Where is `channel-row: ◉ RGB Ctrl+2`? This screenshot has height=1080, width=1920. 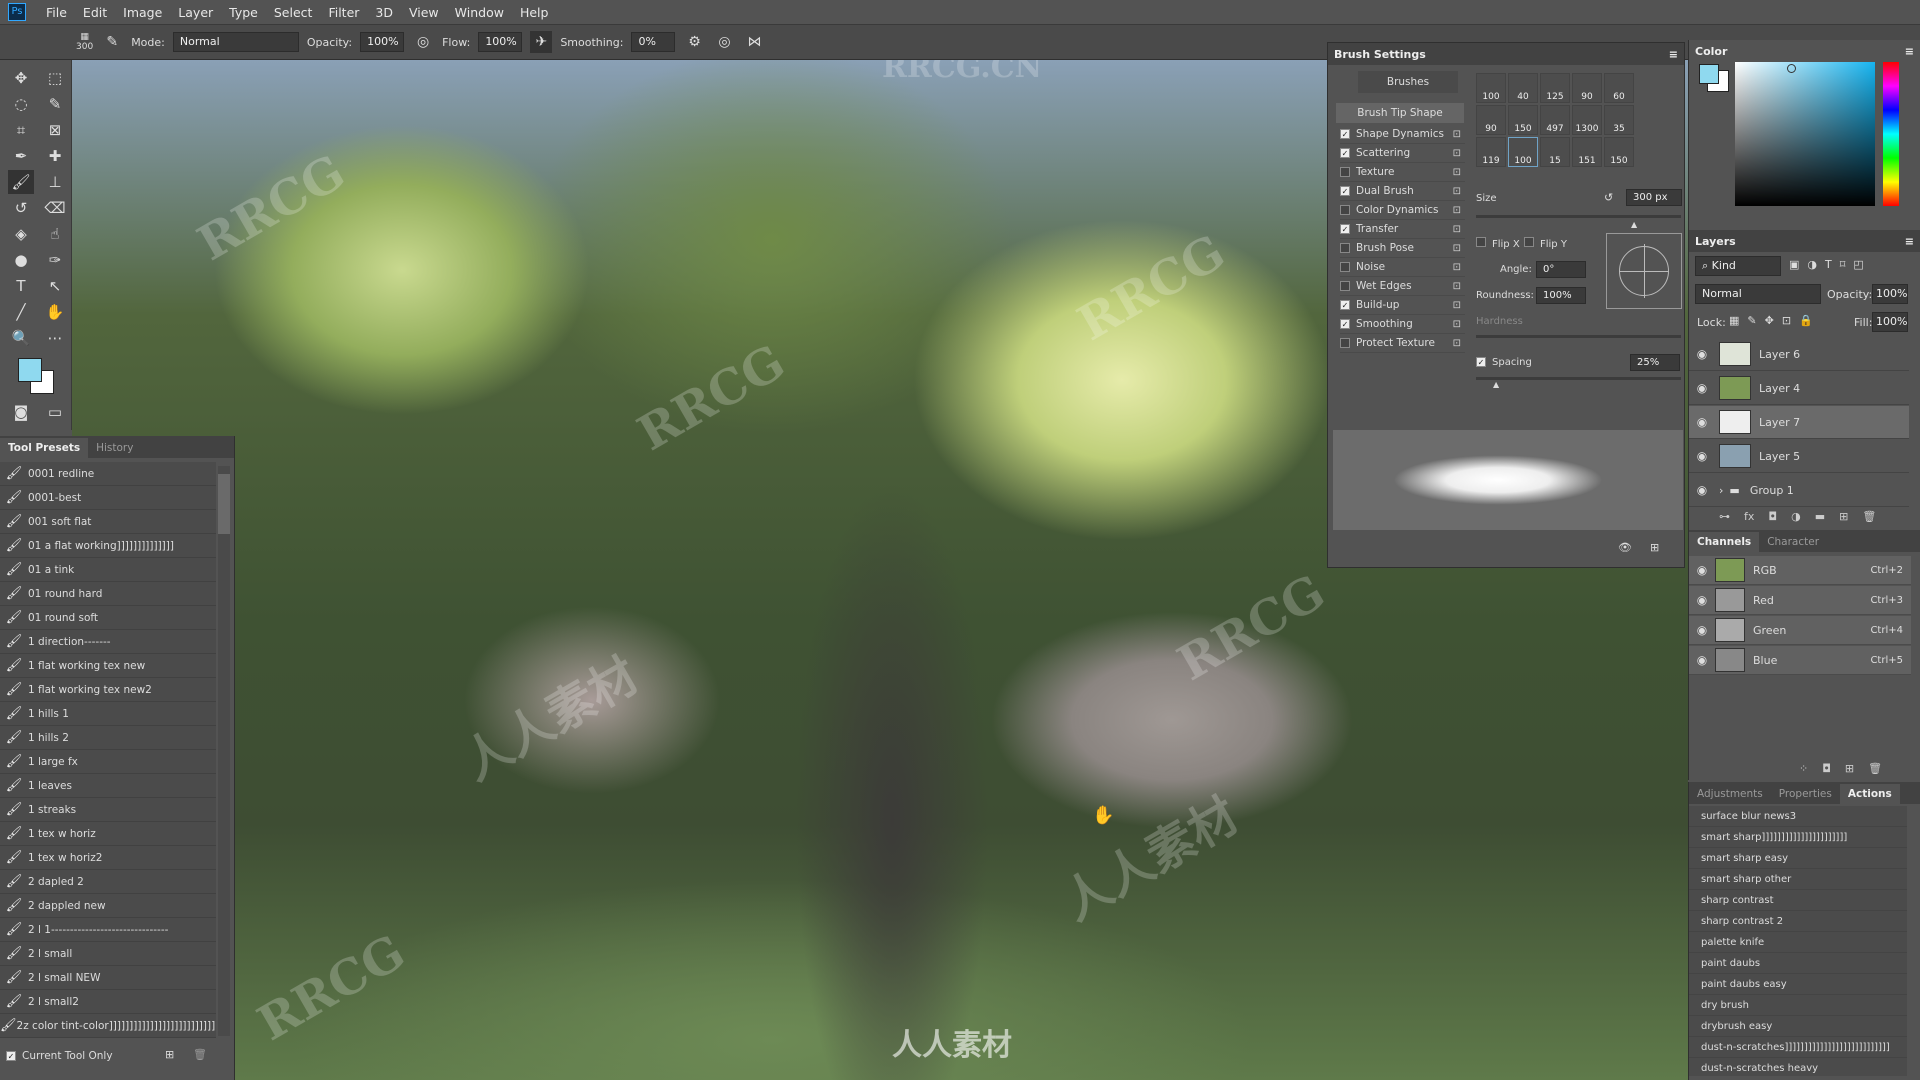
channel-row: ◉ RGB Ctrl+2 is located at coordinates (1800, 570).